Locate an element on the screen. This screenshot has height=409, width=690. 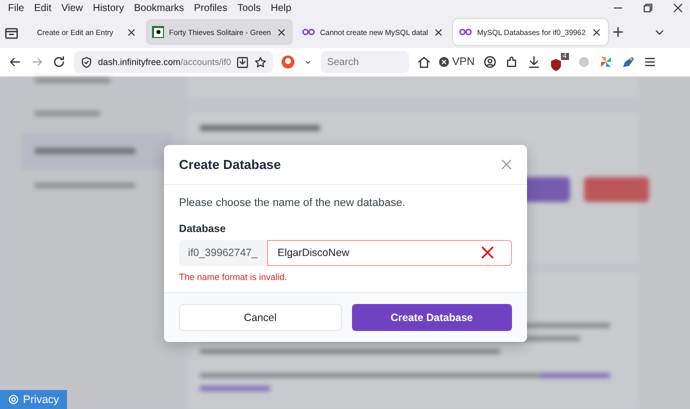
new-tab-icon is located at coordinates (617, 32).